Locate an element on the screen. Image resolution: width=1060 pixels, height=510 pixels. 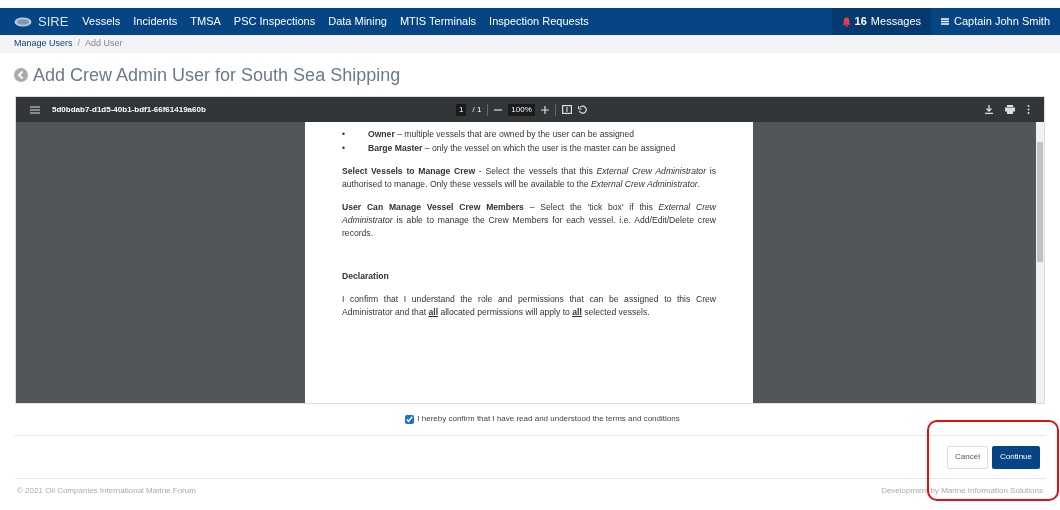
bell-icon is located at coordinates (846, 21).